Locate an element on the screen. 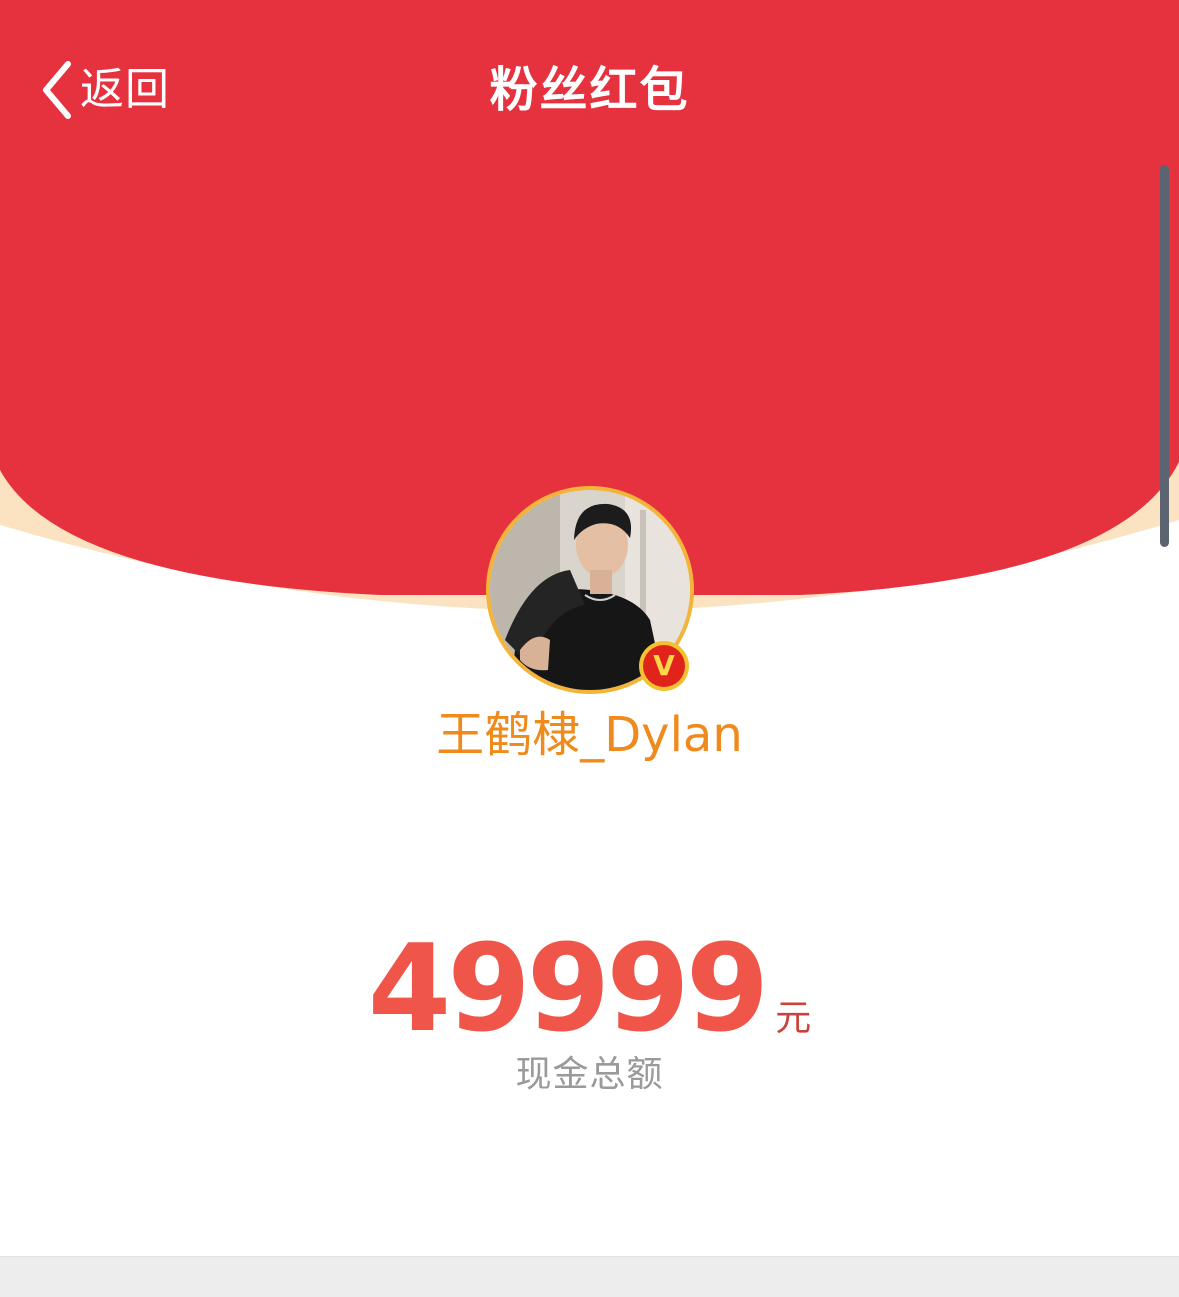  amount-value: 49999 is located at coordinates (568, 989).